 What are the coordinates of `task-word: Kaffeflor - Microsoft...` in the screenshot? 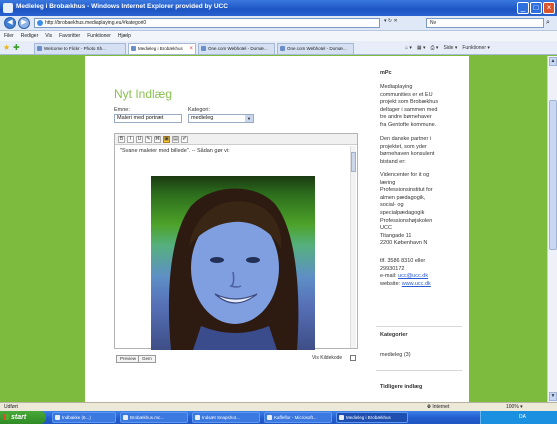 It's located at (298, 417).